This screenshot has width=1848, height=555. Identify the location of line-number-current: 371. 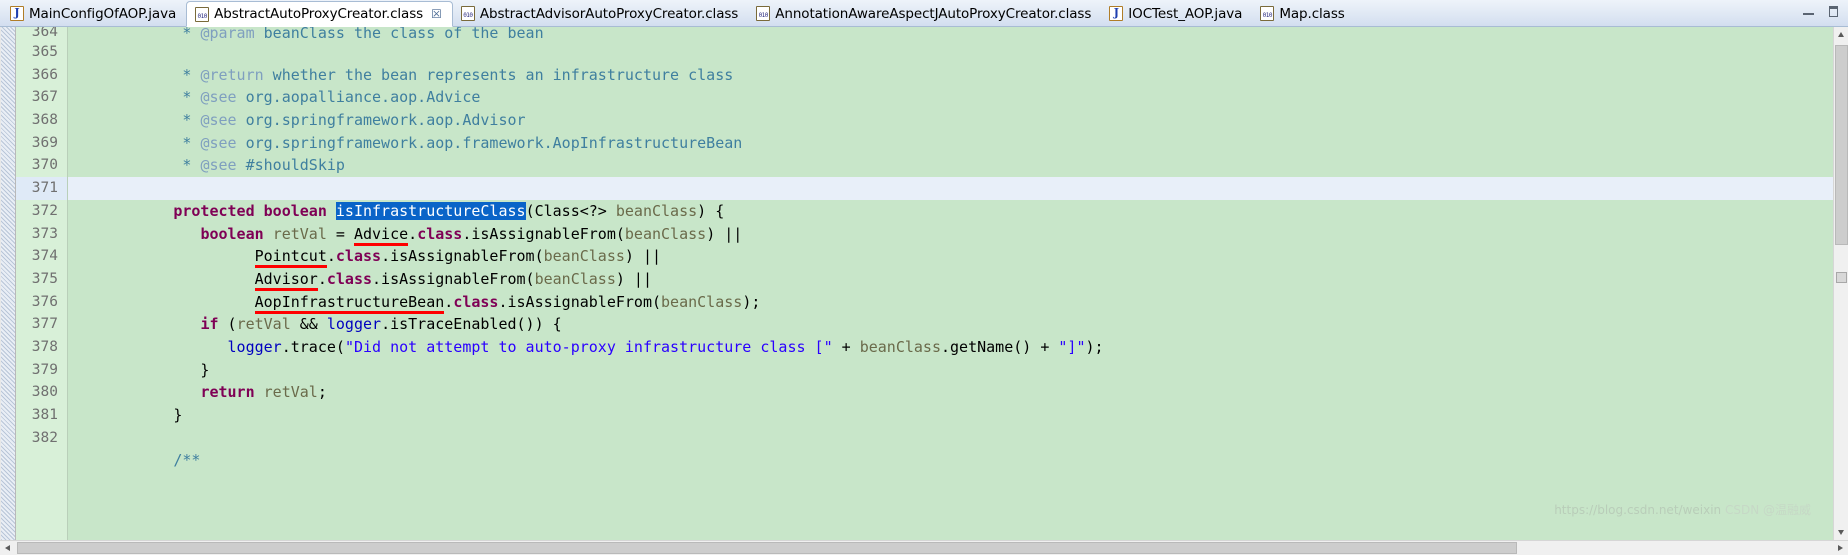
(41, 188).